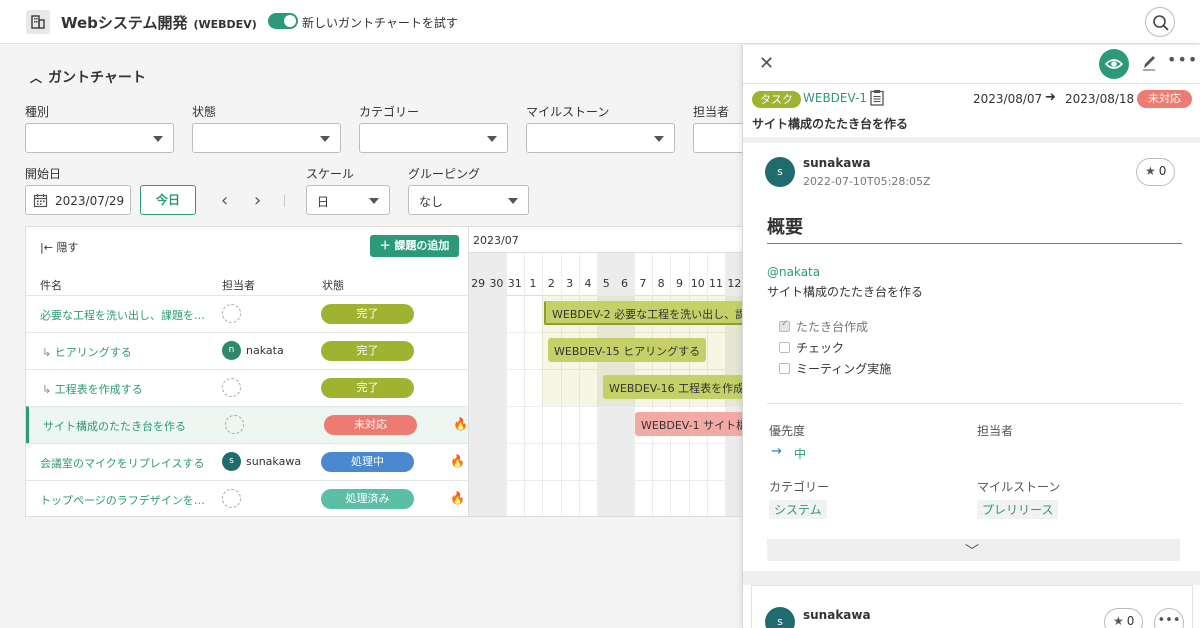 The width and height of the screenshot is (1200, 628). I want to click on table-row: ↳ 工程表を作成する 完了, so click(247, 387).